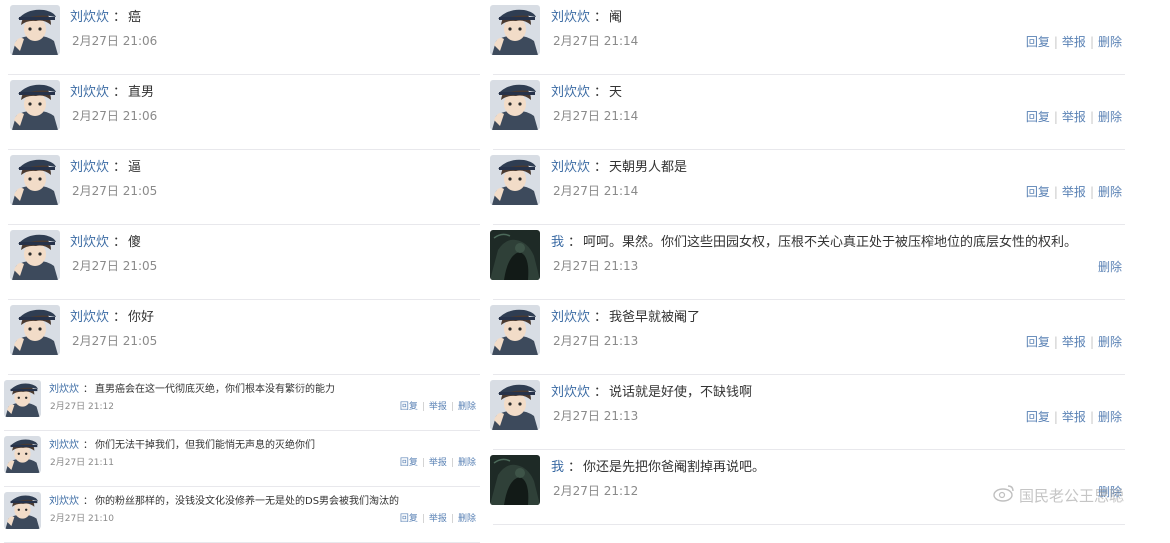 This screenshot has height=543, width=1170. Describe the element at coordinates (224, 499) in the screenshot. I see `comment-text-line: 刘炊炊 ：你的粉丝那样的，没钱没文化没修养一无是处的DS男会被我们淘汰的` at that location.